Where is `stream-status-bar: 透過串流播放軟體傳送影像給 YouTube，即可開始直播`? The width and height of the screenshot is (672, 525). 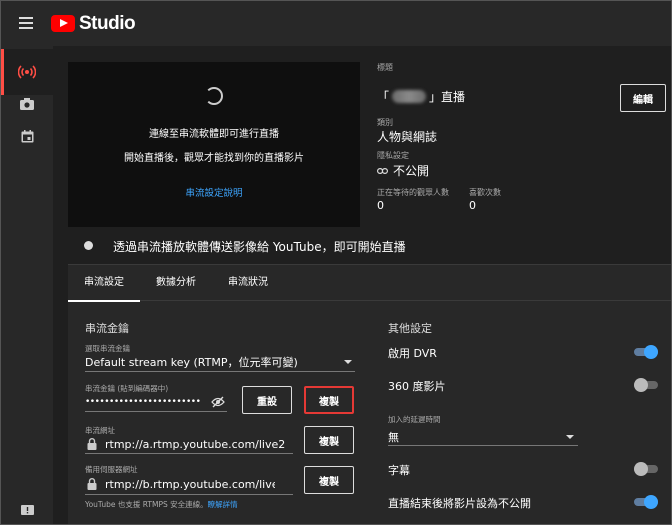 stream-status-bar: 透過串流播放軟體傳送影像給 YouTube，即可開始直播 is located at coordinates (369, 246).